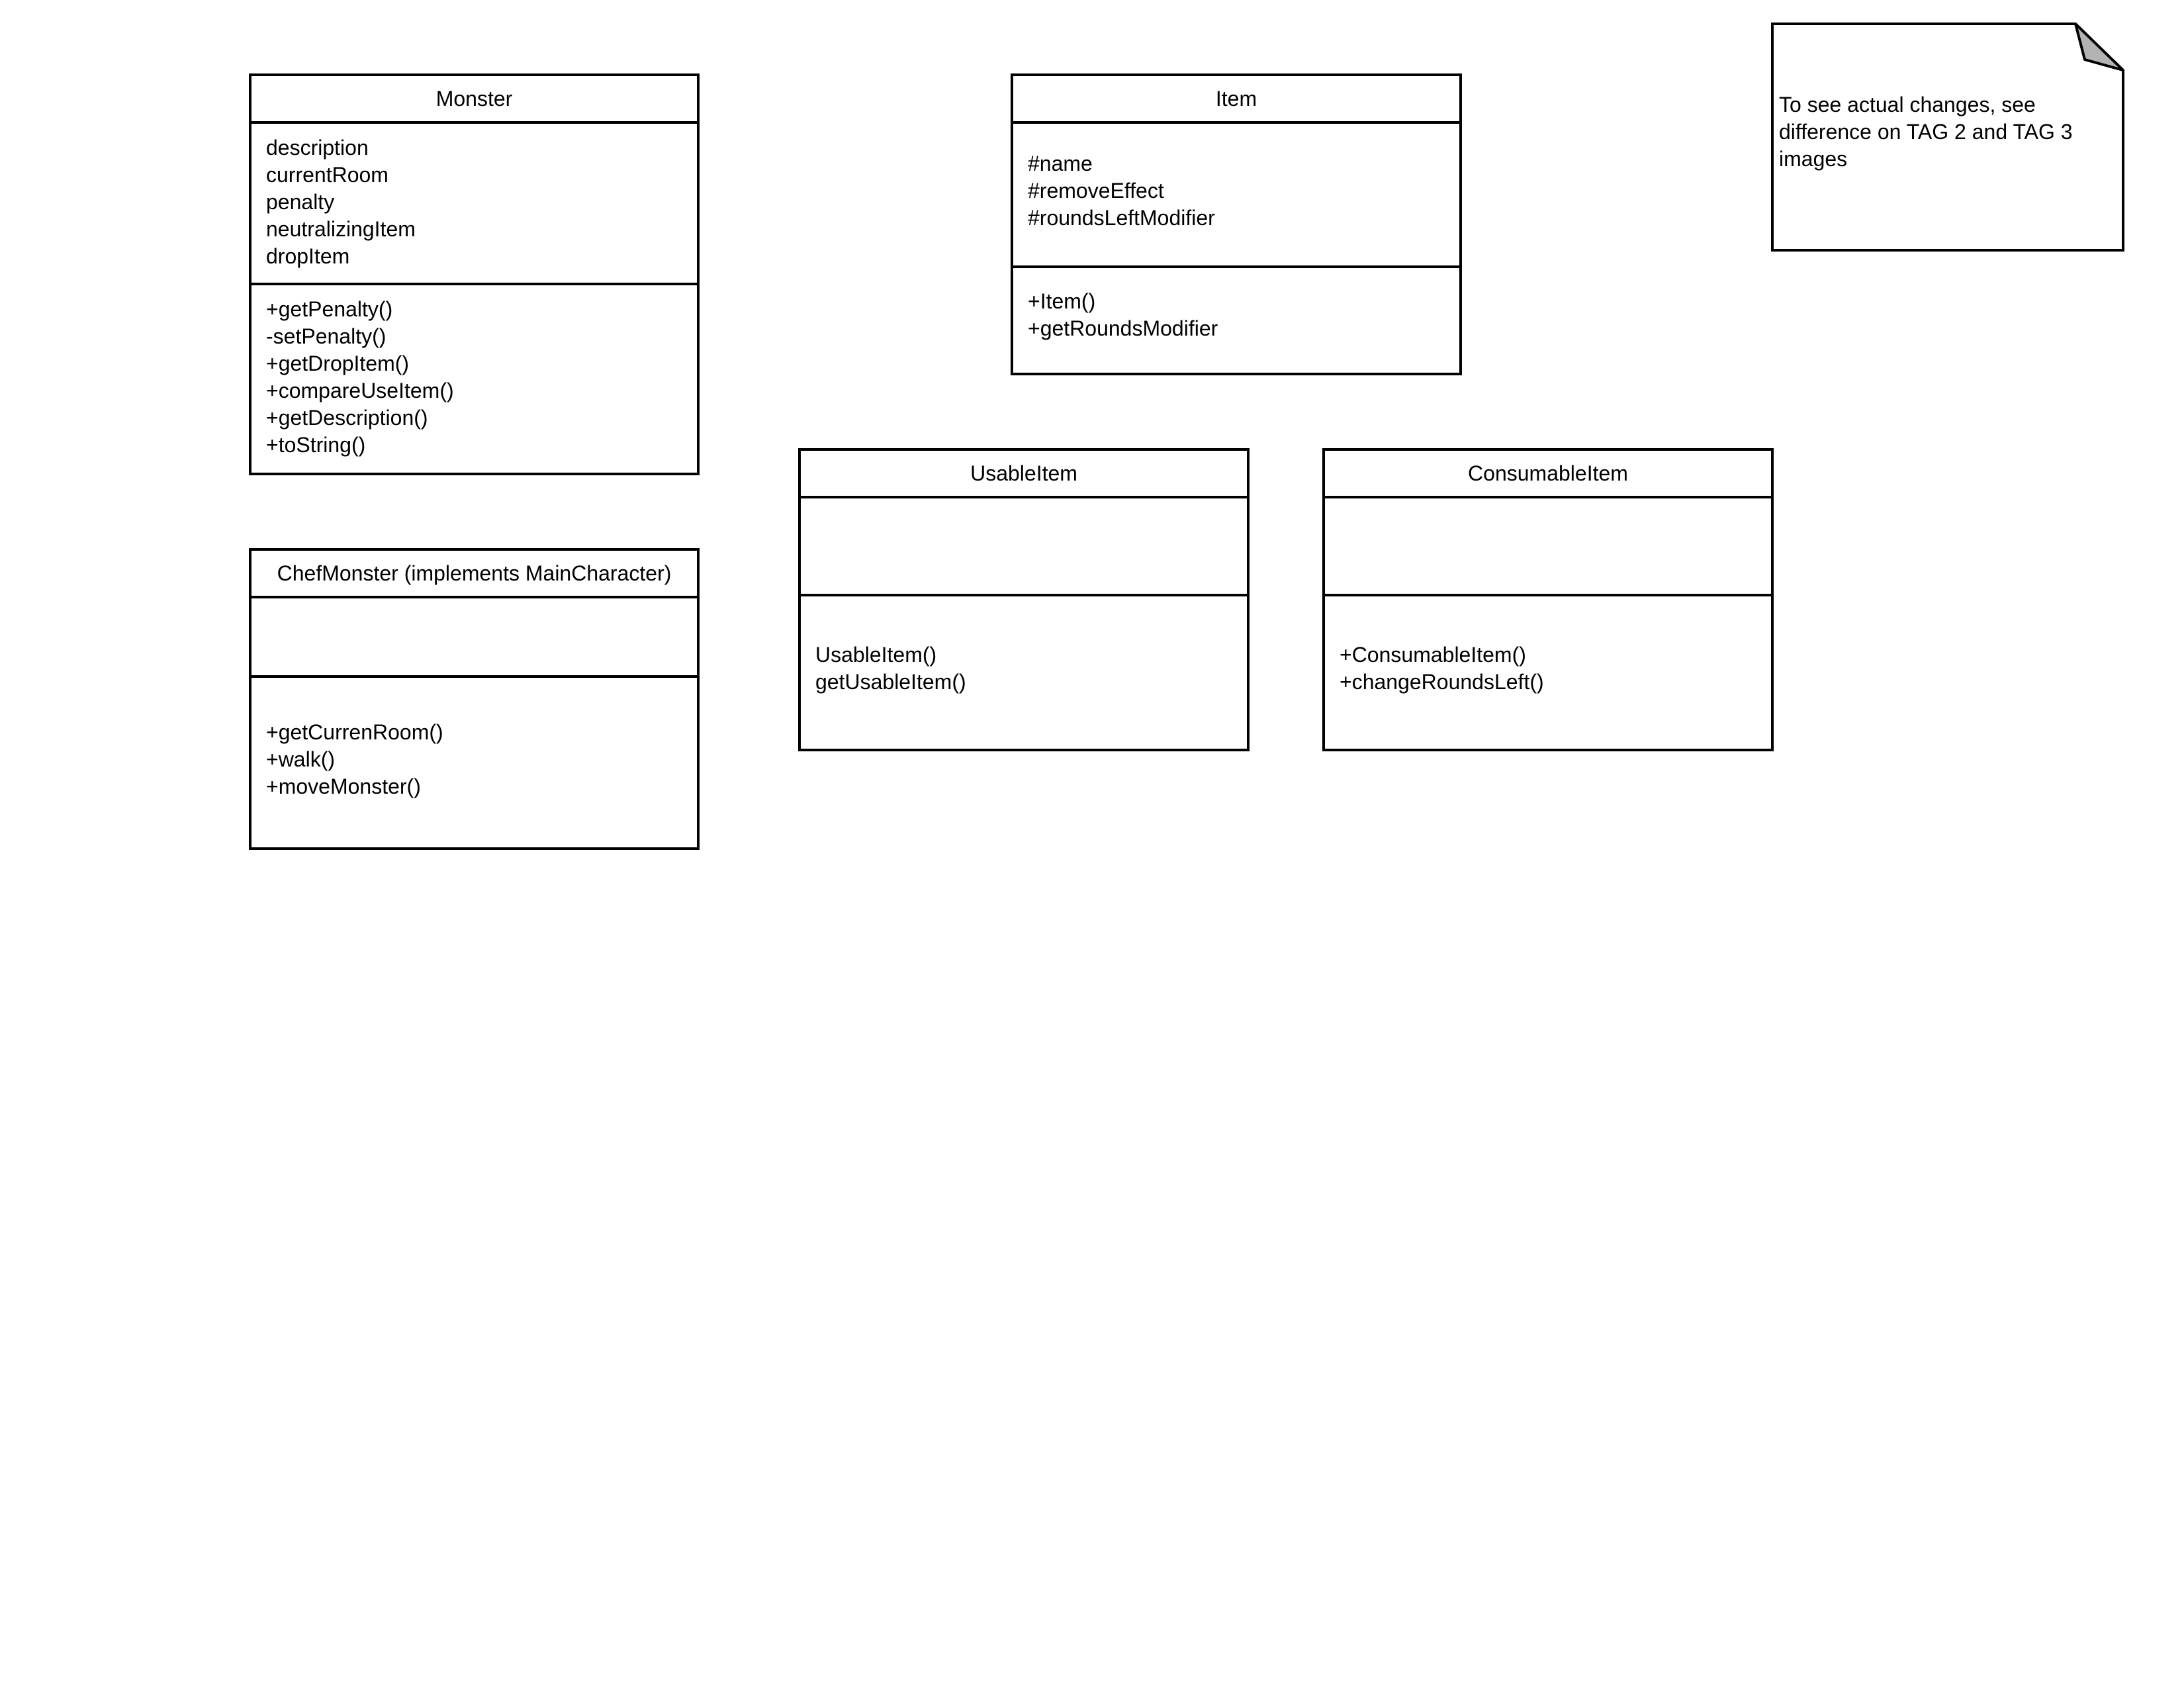 This screenshot has width=2184, height=1688. Describe the element at coordinates (360, 390) in the screenshot. I see `method: +compareUseItem()` at that location.